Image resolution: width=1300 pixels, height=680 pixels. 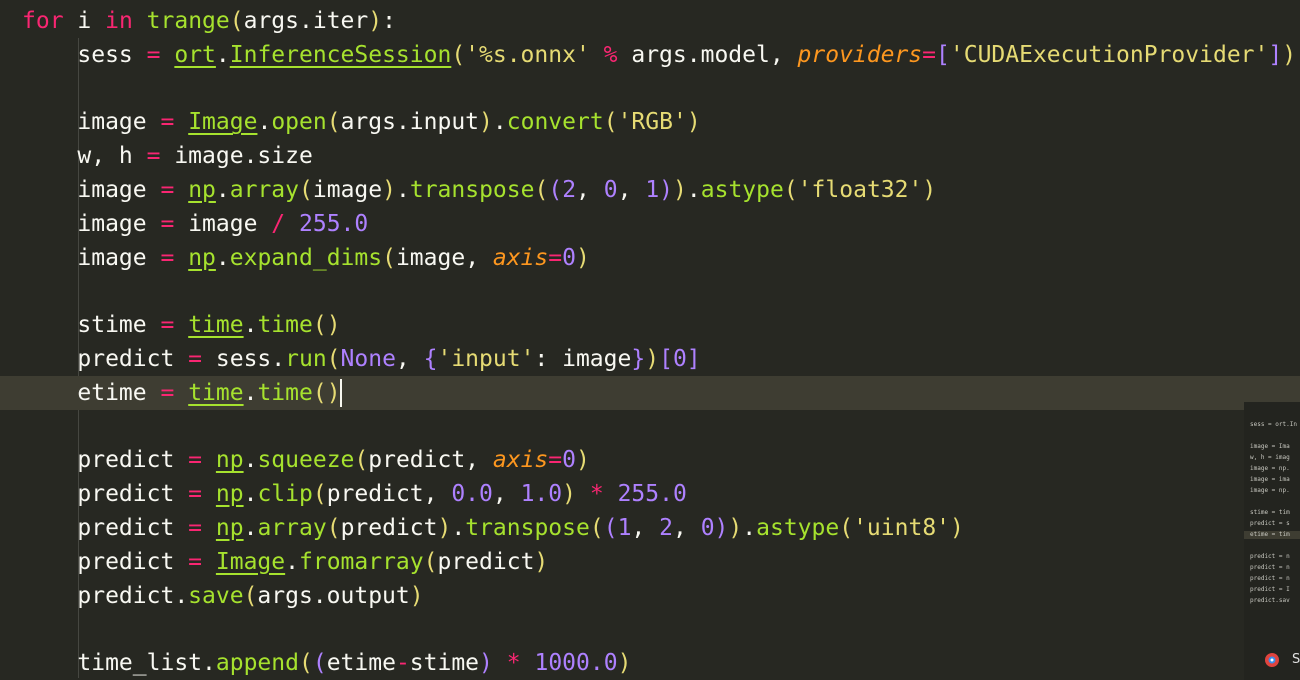 I want to click on code-token: predict, so click(x=105, y=561).